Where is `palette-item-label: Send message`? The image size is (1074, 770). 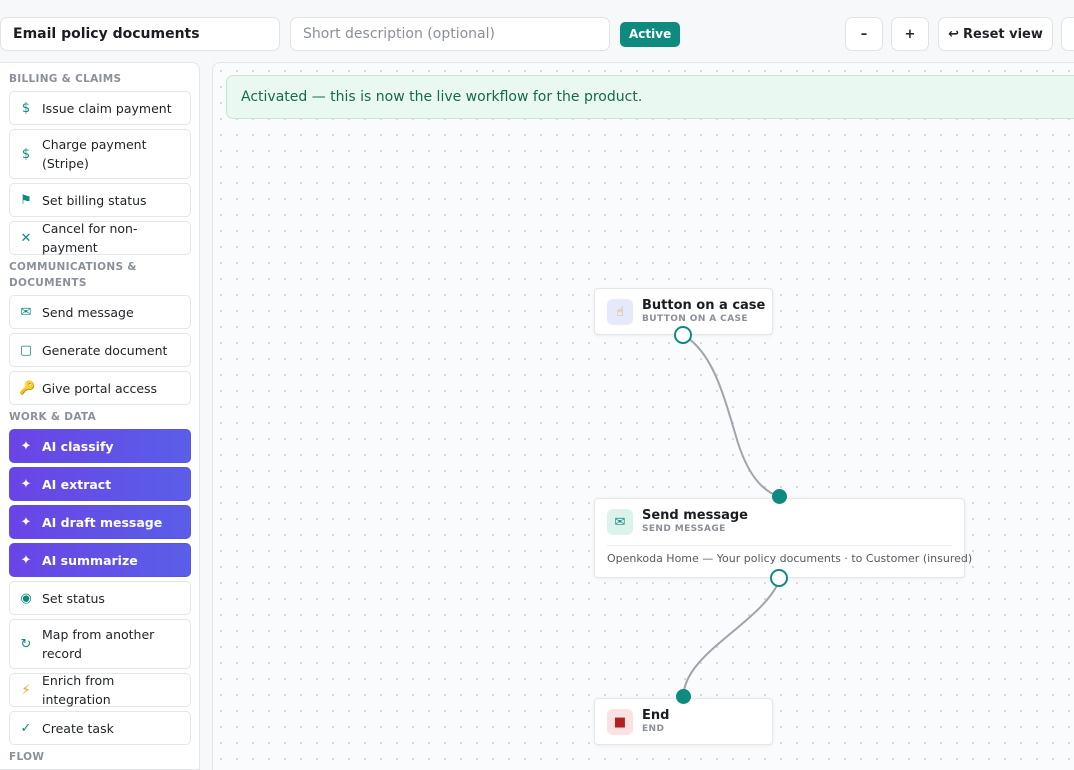
palette-item-label: Send message is located at coordinates (88, 312).